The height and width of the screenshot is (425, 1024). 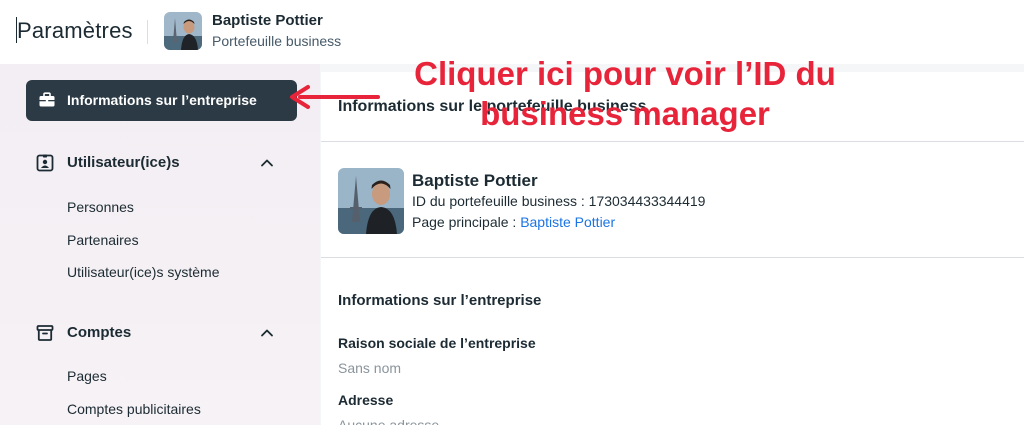 I want to click on profile-avatar, so click(x=371, y=201).